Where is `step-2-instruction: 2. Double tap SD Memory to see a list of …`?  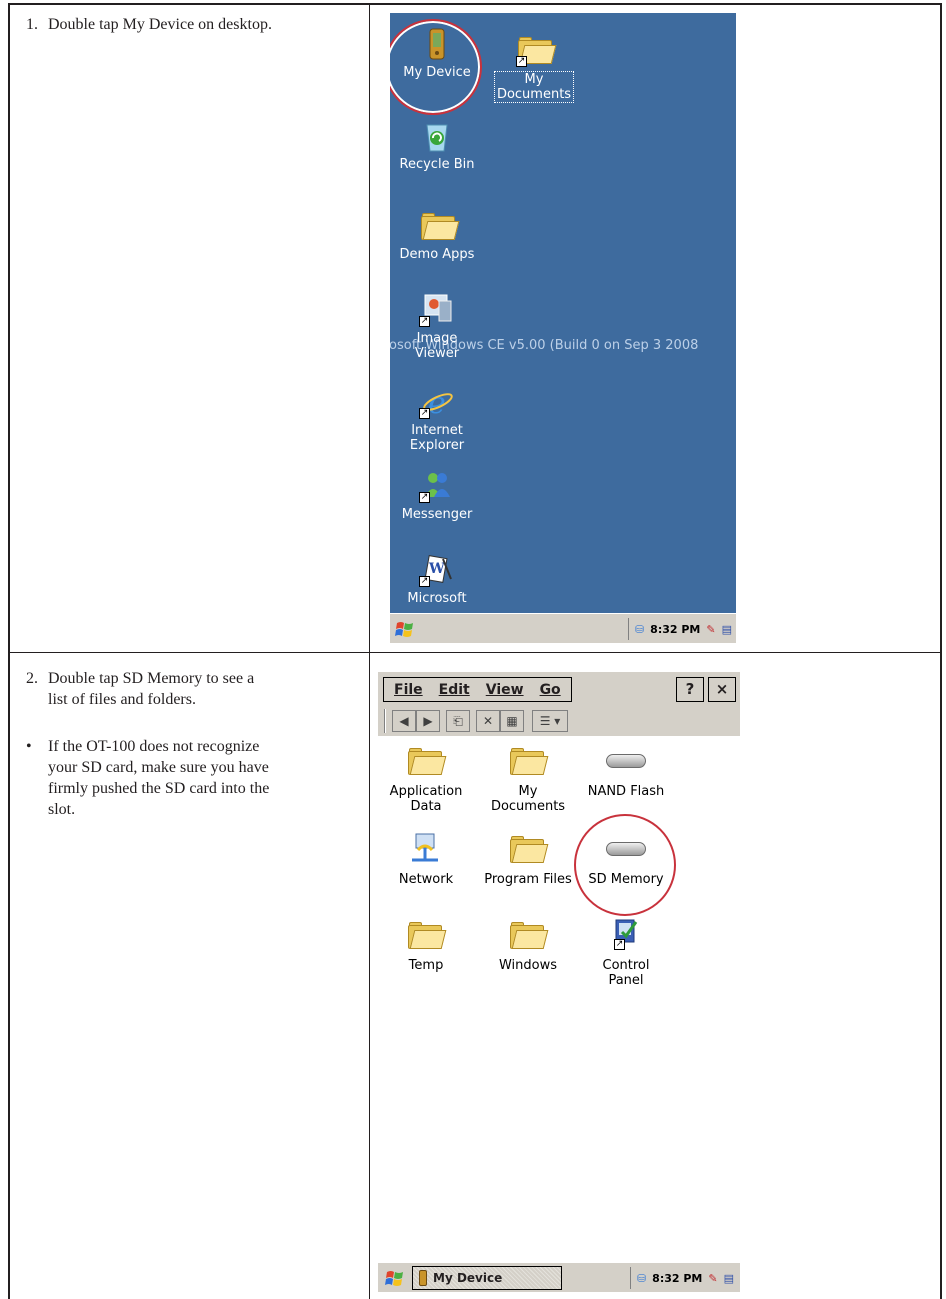 step-2-instruction: 2. Double tap SD Memory to see a list of … is located at coordinates (140, 689).